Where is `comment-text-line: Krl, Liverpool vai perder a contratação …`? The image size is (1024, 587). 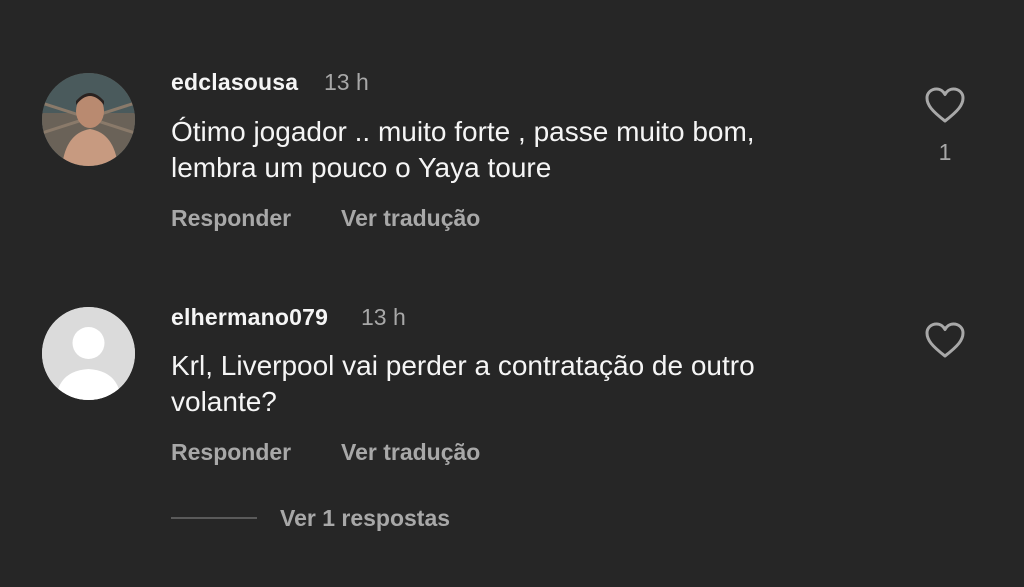 comment-text-line: Krl, Liverpool vai perder a contratação … is located at coordinates (463, 365).